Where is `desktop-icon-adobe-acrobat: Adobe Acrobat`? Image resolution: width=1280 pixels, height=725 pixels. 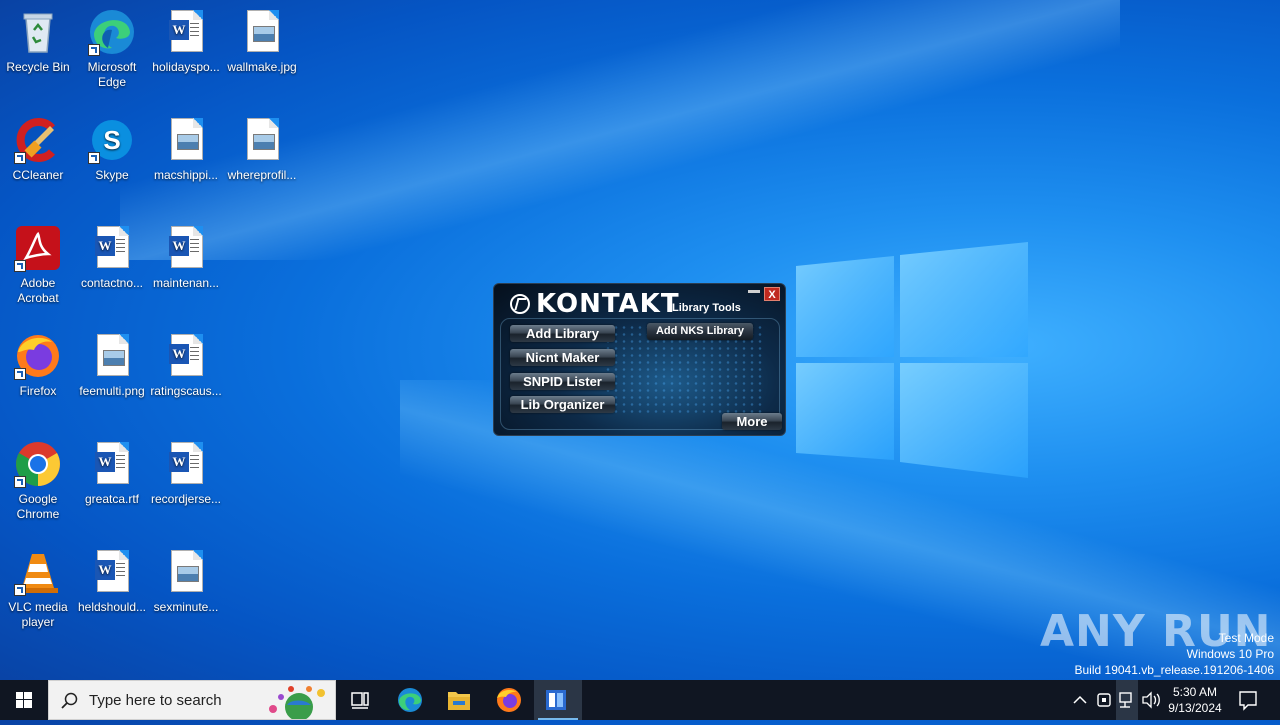 desktop-icon-adobe-acrobat: Adobe Acrobat is located at coordinates (38, 265).